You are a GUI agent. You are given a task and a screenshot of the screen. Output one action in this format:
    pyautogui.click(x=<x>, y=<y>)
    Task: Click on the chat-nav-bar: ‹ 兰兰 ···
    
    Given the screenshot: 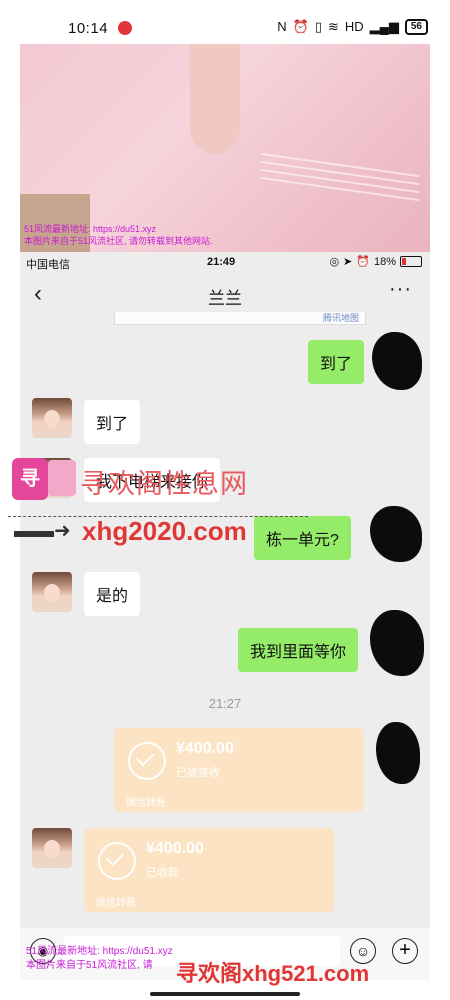 What is the action you would take?
    pyautogui.click(x=225, y=294)
    